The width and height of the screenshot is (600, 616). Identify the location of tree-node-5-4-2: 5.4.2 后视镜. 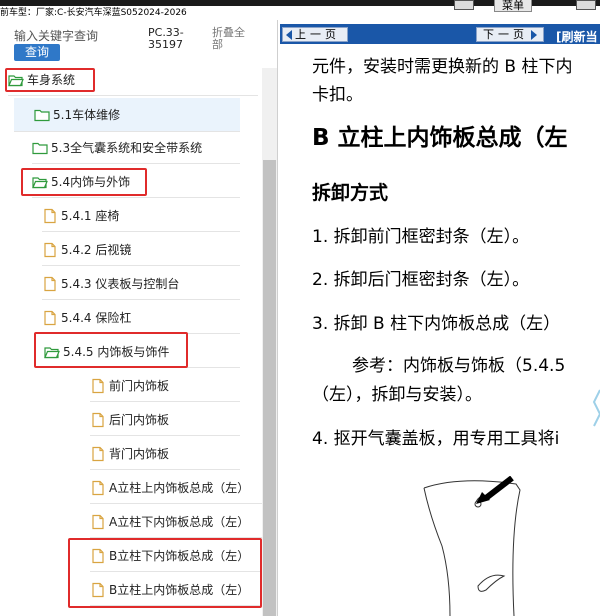
(141, 250).